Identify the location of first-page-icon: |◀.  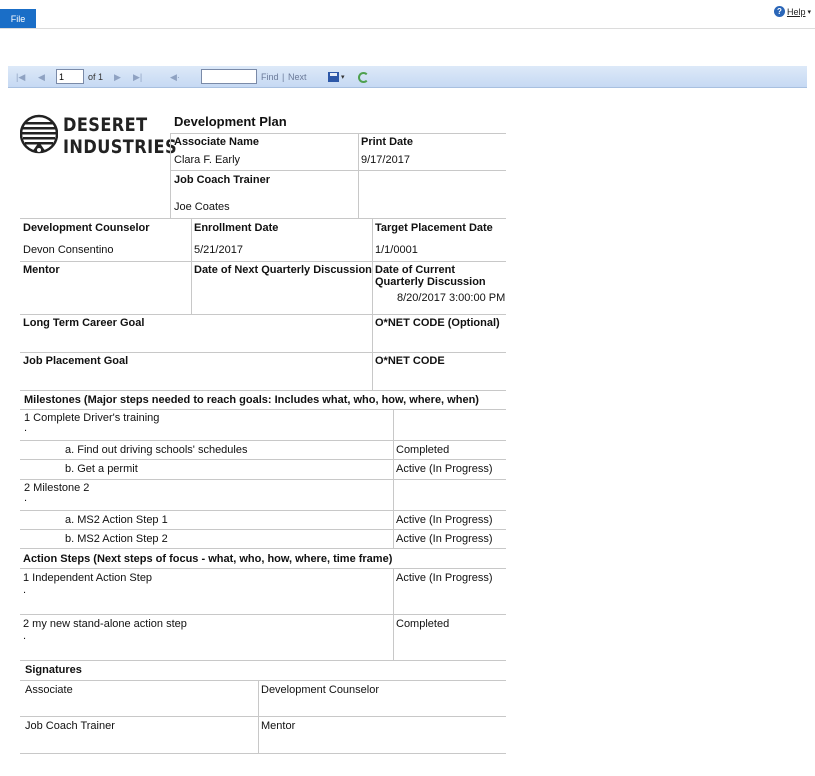
(20, 77).